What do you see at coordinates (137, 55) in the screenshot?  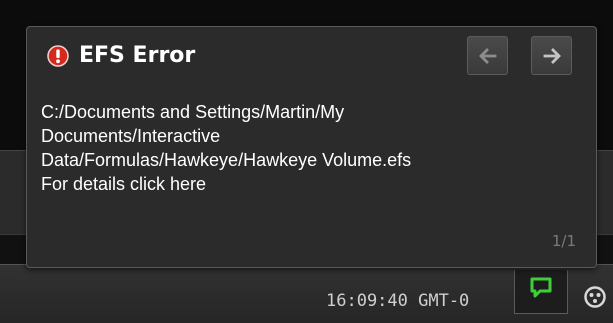 I see `notification-title: EFS Error` at bounding box center [137, 55].